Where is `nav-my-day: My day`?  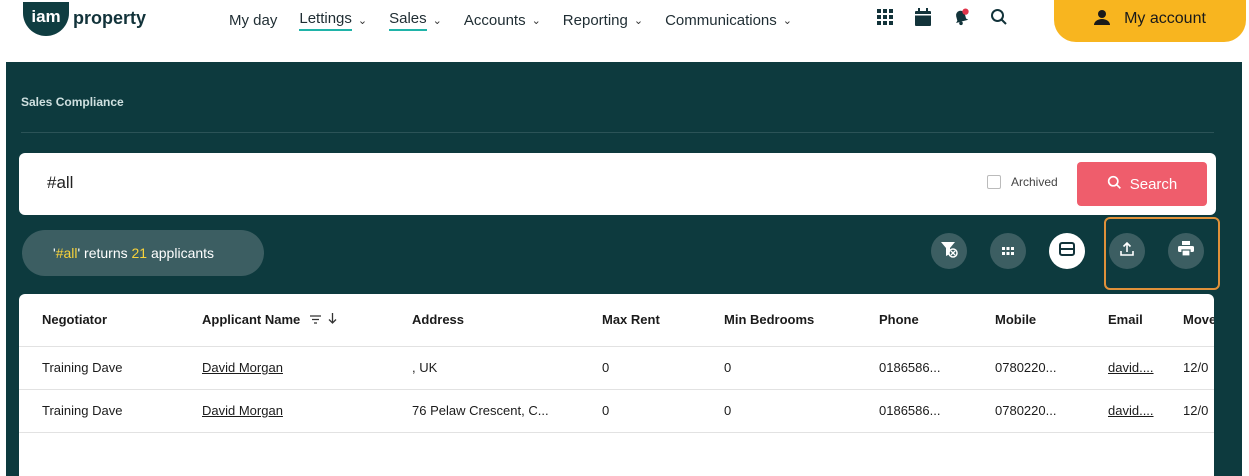
nav-my-day: My day is located at coordinates (253, 20).